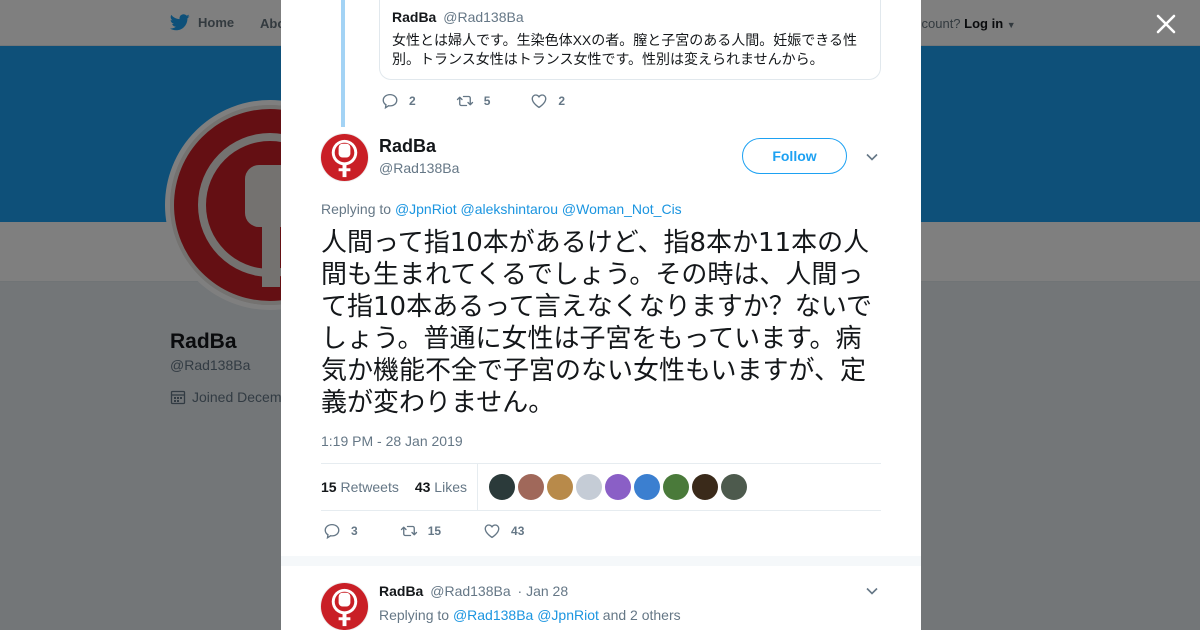  I want to click on liker-avatars, so click(617, 487).